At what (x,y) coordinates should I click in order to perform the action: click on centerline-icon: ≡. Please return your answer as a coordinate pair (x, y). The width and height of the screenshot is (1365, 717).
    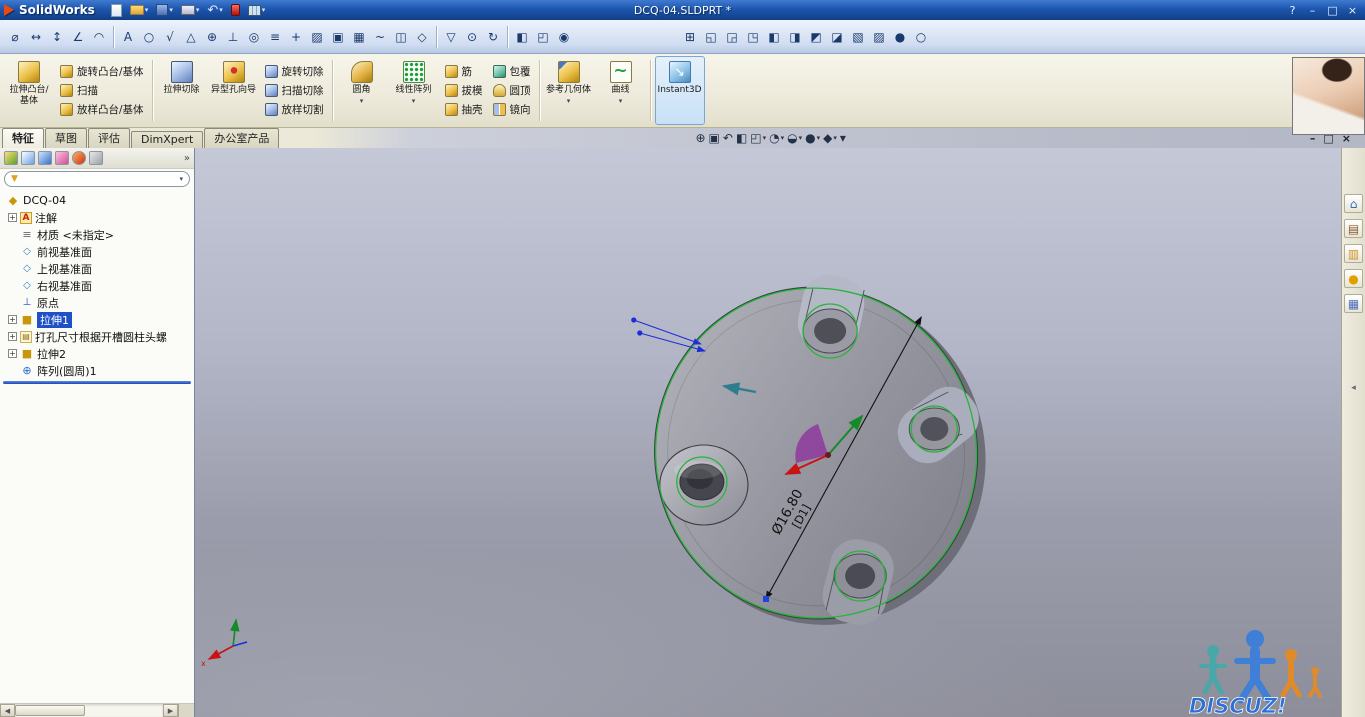
    Looking at the image, I should click on (275, 37).